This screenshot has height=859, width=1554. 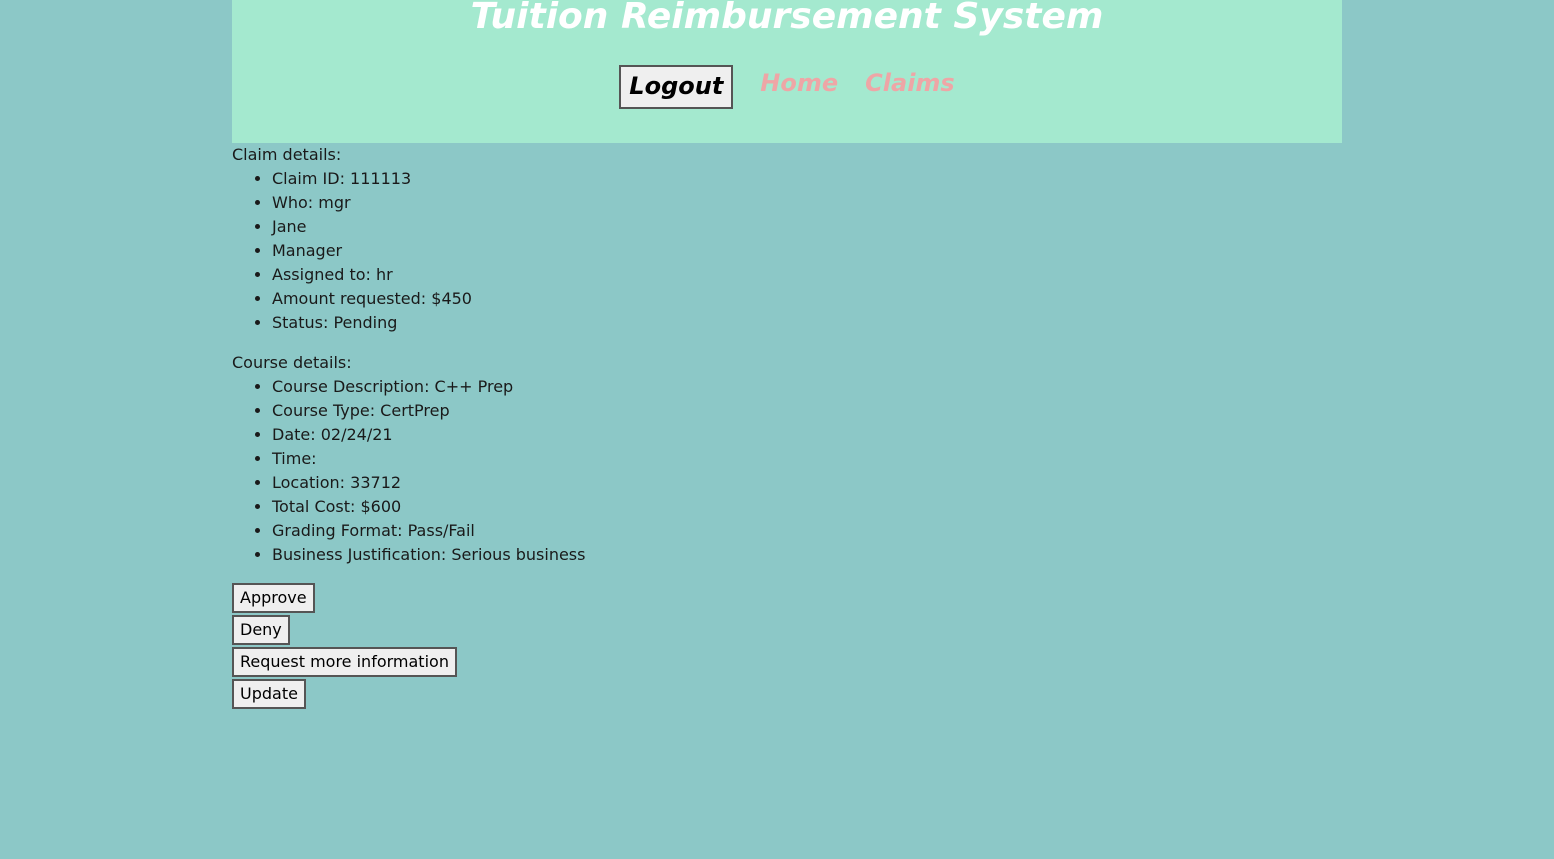 I want to click on course-cost-item: Total Cost: $600, so click(x=428, y=507).